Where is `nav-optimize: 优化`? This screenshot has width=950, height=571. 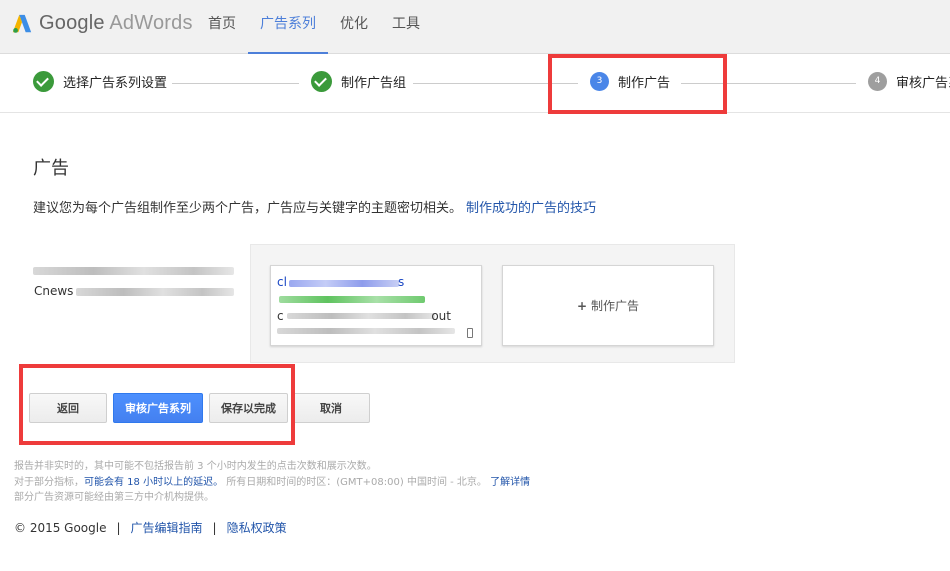
nav-optimize: 优化 is located at coordinates (354, 27).